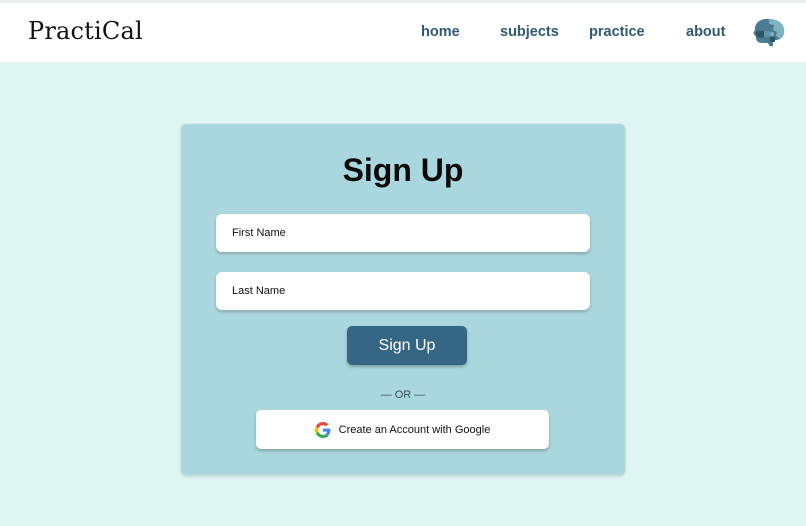 This screenshot has height=526, width=806. What do you see at coordinates (414, 429) in the screenshot?
I see `google-signup-label: Create an Account with Google` at bounding box center [414, 429].